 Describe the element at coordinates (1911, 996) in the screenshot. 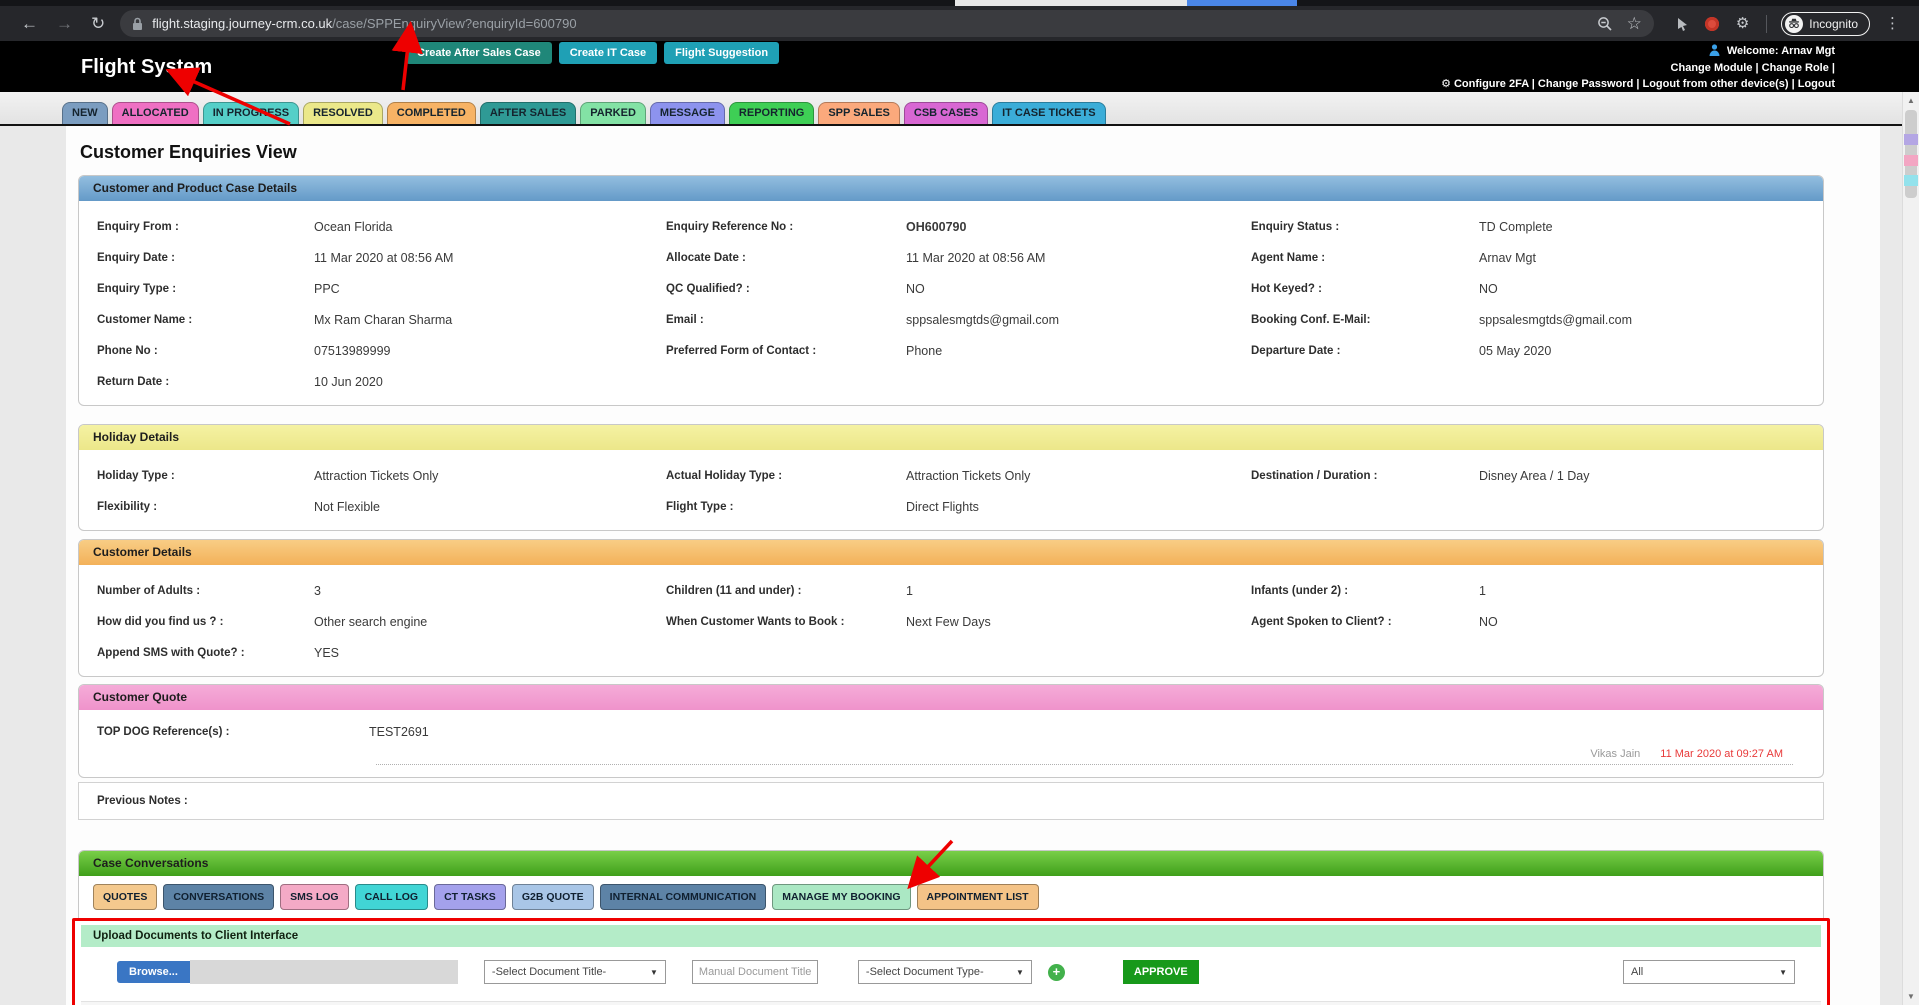

I see `scroll-down-icon: ▼` at that location.